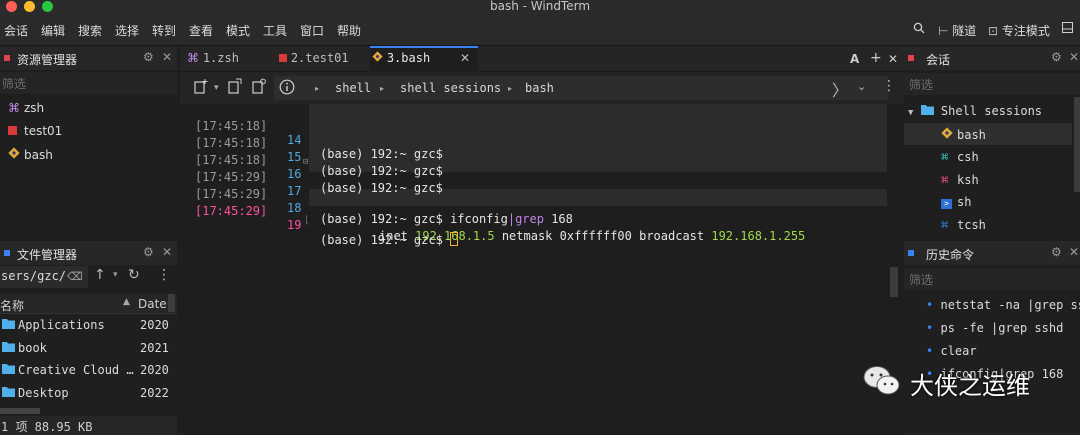 The width and height of the screenshot is (1080, 435). I want to click on window-title: bash - WindTerm, so click(540, 6).